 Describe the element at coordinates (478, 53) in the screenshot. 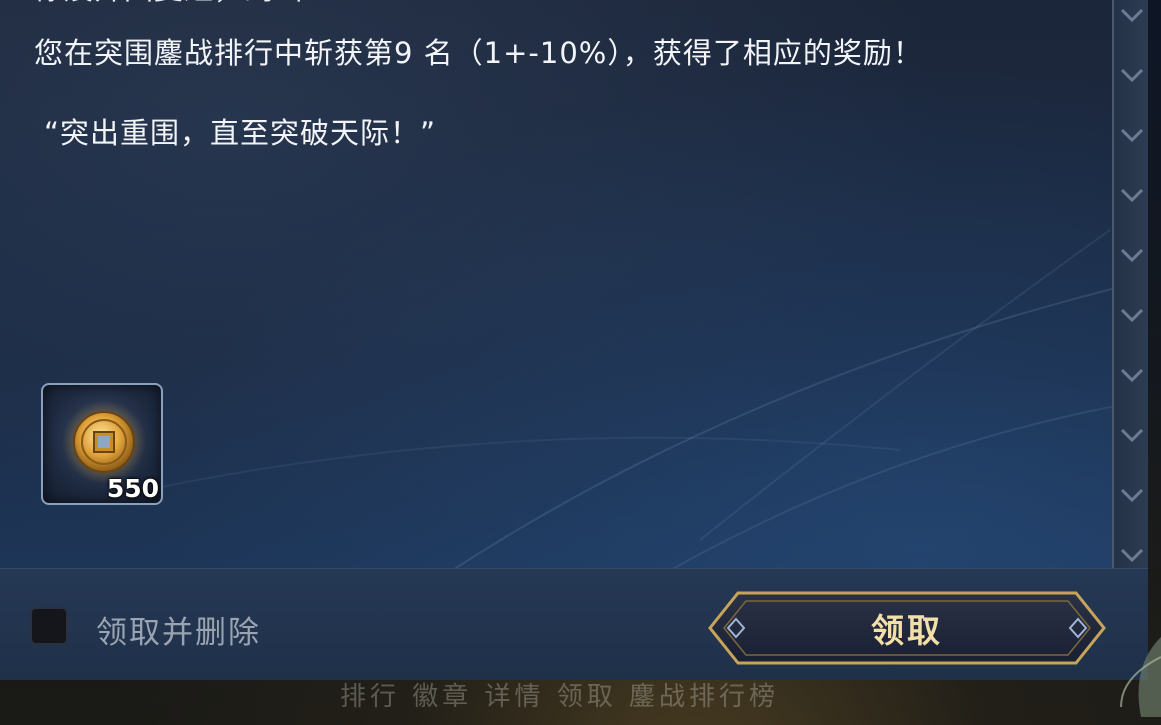

I see `mail-body-ranking-text: 您在突围鏖战排行中斩获第9 名（1+-10%），获得了相应的奖励！` at that location.